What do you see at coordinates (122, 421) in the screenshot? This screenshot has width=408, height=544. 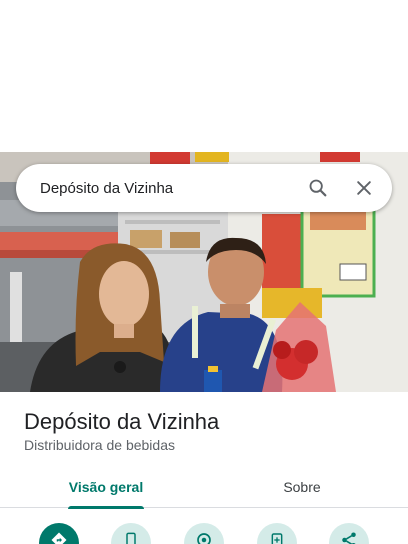 I see `place-title: Depósito da Vizinha` at bounding box center [122, 421].